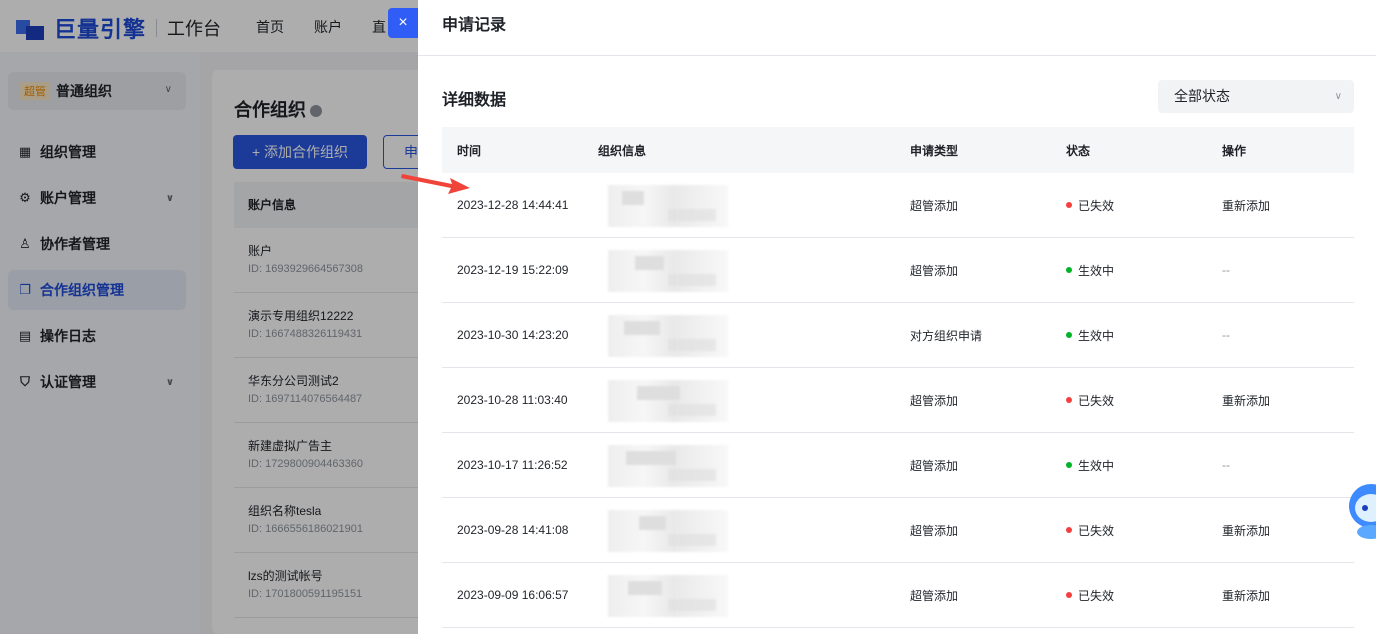 The width and height of the screenshot is (1376, 634). I want to click on table-row: 2023-12-19 15:22:09 超管添加 生效中 --, so click(898, 270).